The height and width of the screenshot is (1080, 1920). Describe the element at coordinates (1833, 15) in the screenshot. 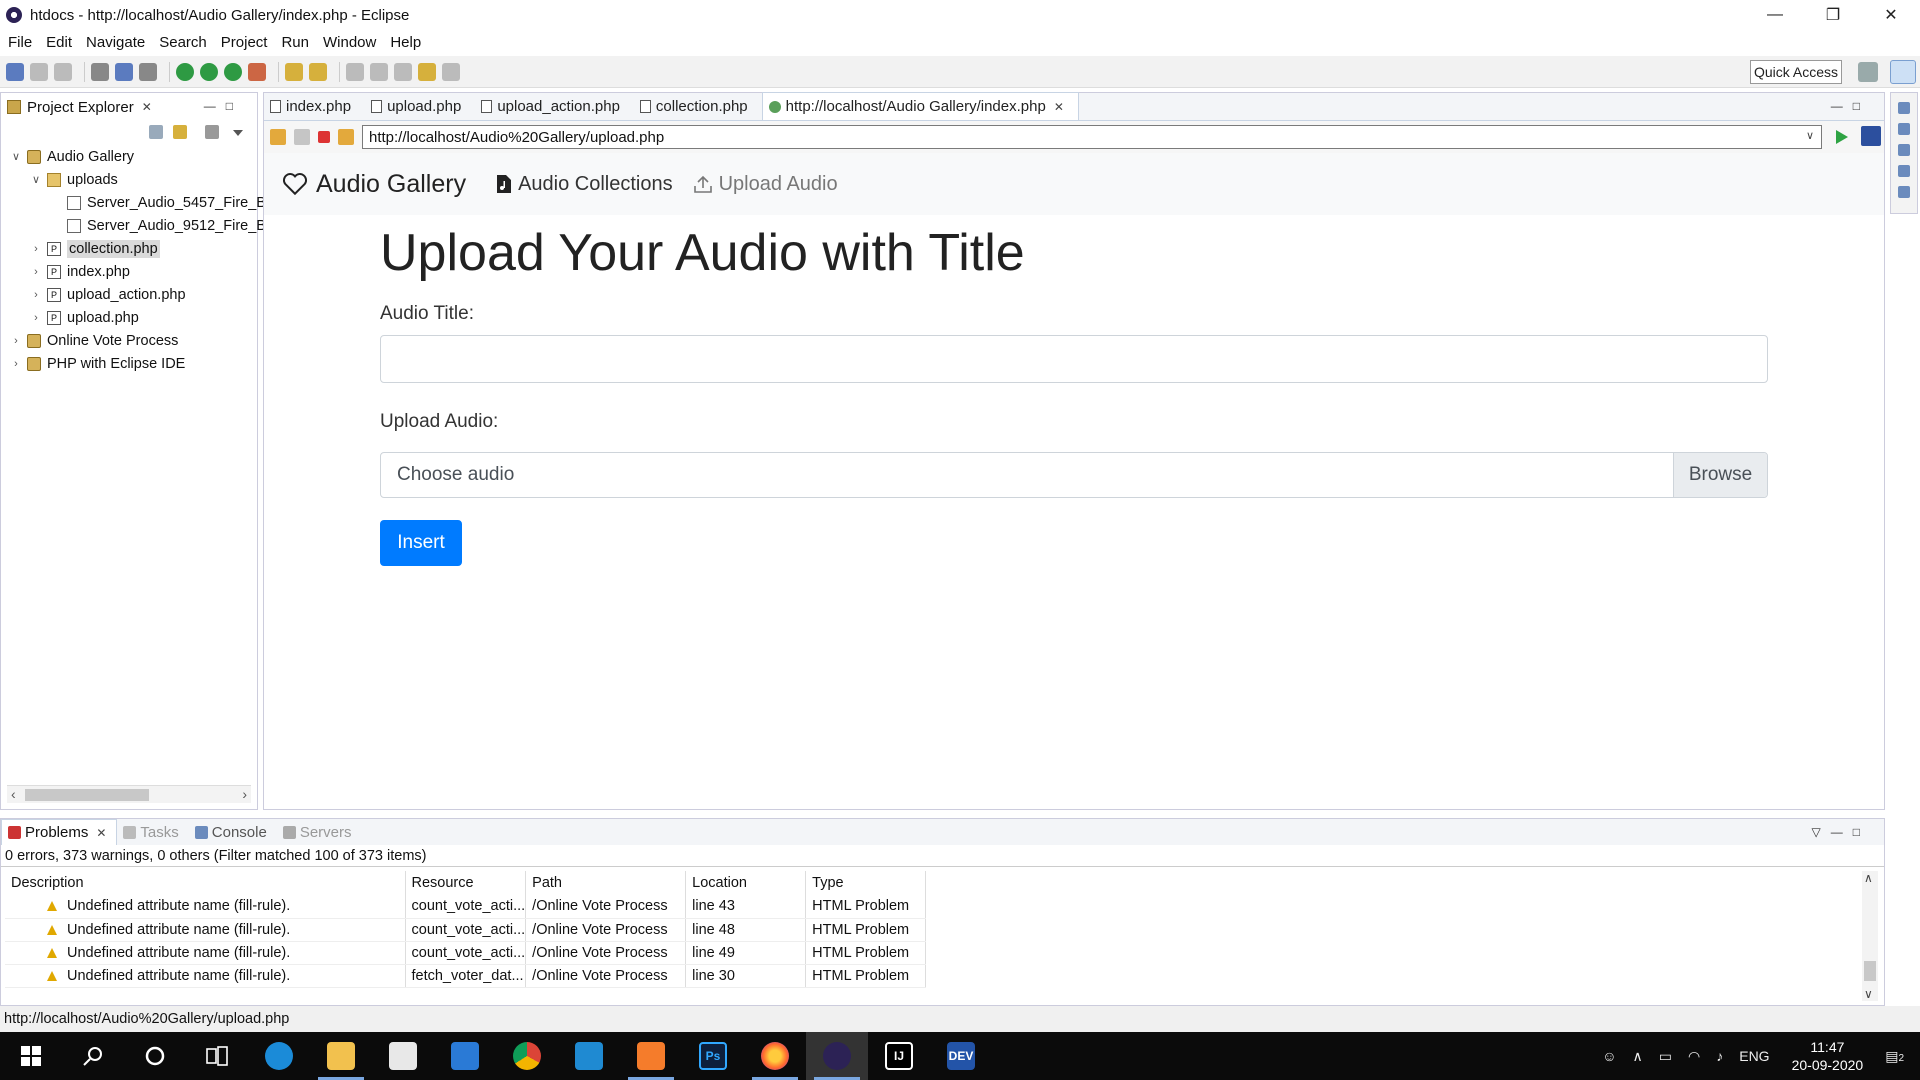

I see `restore-button: ❐` at that location.